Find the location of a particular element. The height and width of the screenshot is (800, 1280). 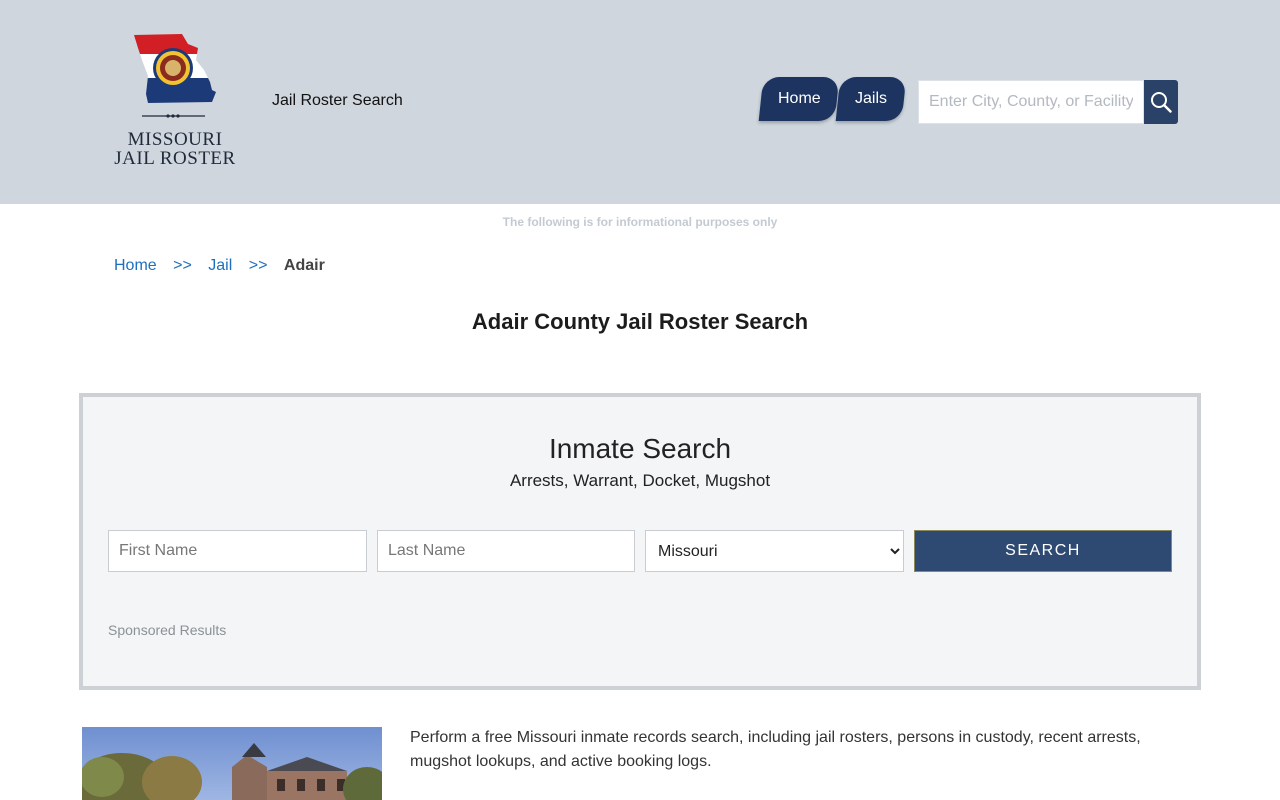

logo-line-1: MISSOURI is located at coordinates (175, 139).